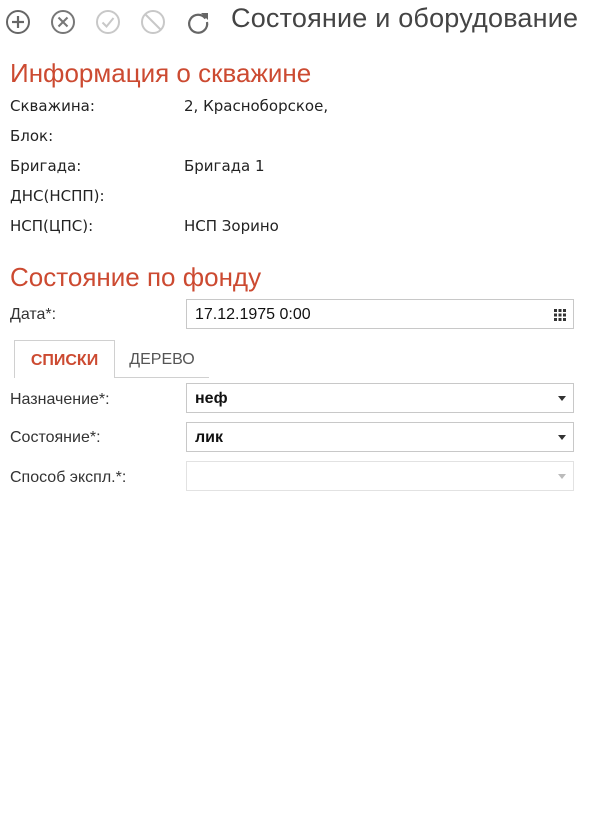 The width and height of the screenshot is (589, 840). I want to click on date-value: 17.12.1975 0:00, so click(253, 314).